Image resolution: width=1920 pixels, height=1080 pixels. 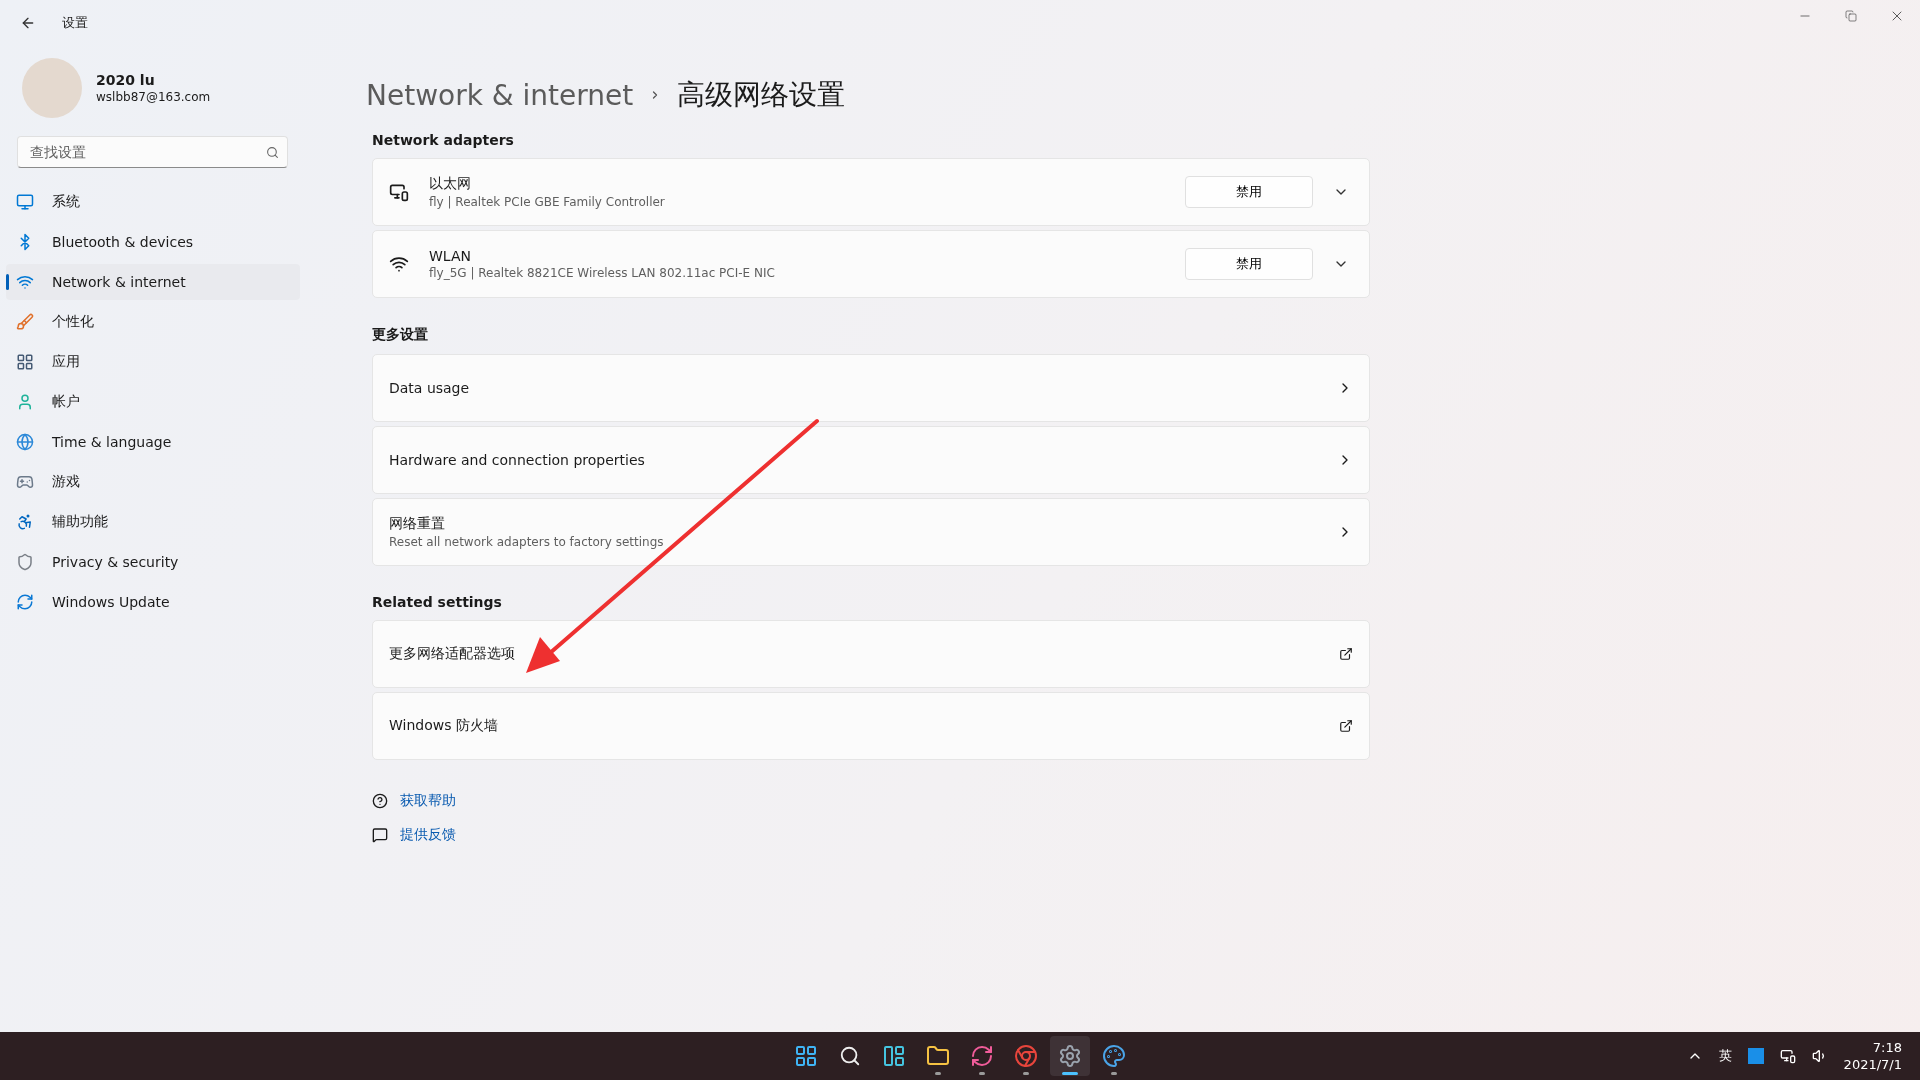 I want to click on sidebar-item: 帐户, so click(x=153, y=402).